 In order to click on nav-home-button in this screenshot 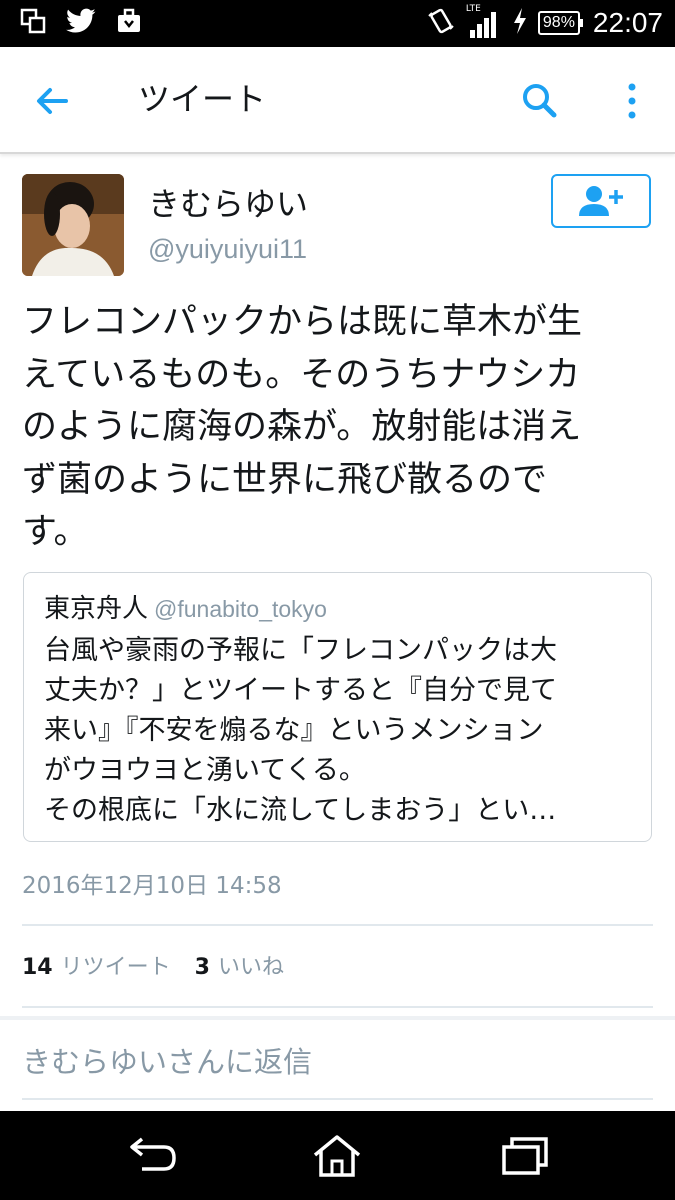, I will do `click(337, 1156)`.